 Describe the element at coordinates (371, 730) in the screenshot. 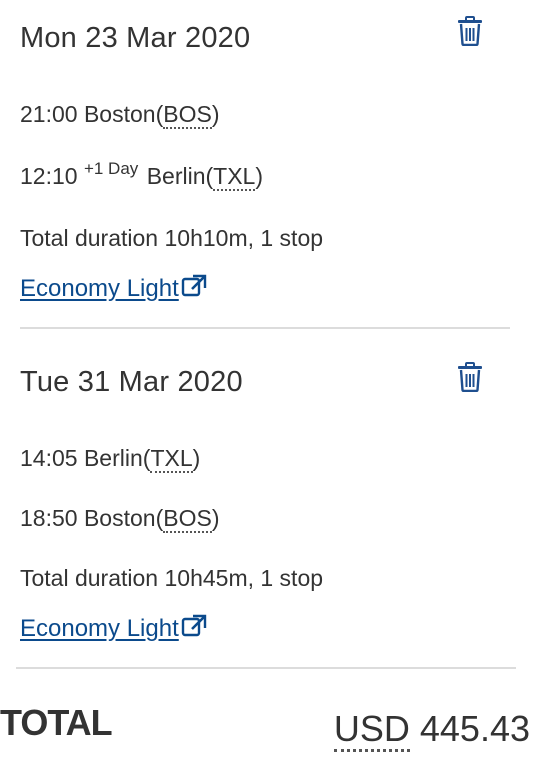

I see `currency-code: USD` at that location.